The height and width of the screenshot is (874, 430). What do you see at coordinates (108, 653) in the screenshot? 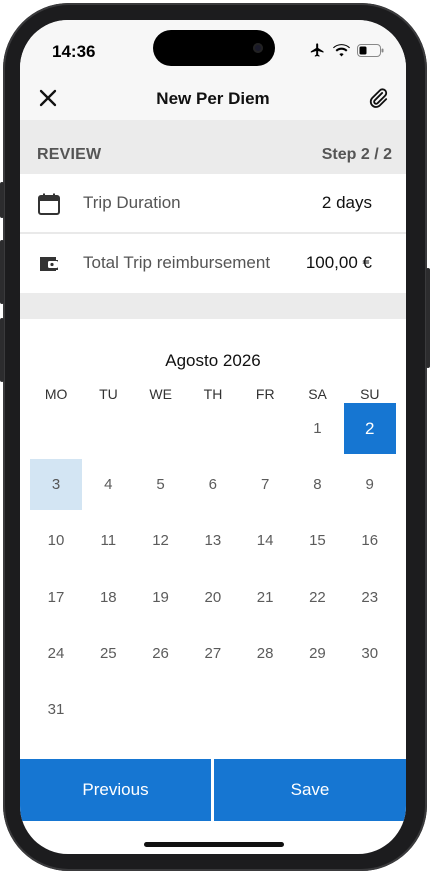
I see `calendar-day: 25` at bounding box center [108, 653].